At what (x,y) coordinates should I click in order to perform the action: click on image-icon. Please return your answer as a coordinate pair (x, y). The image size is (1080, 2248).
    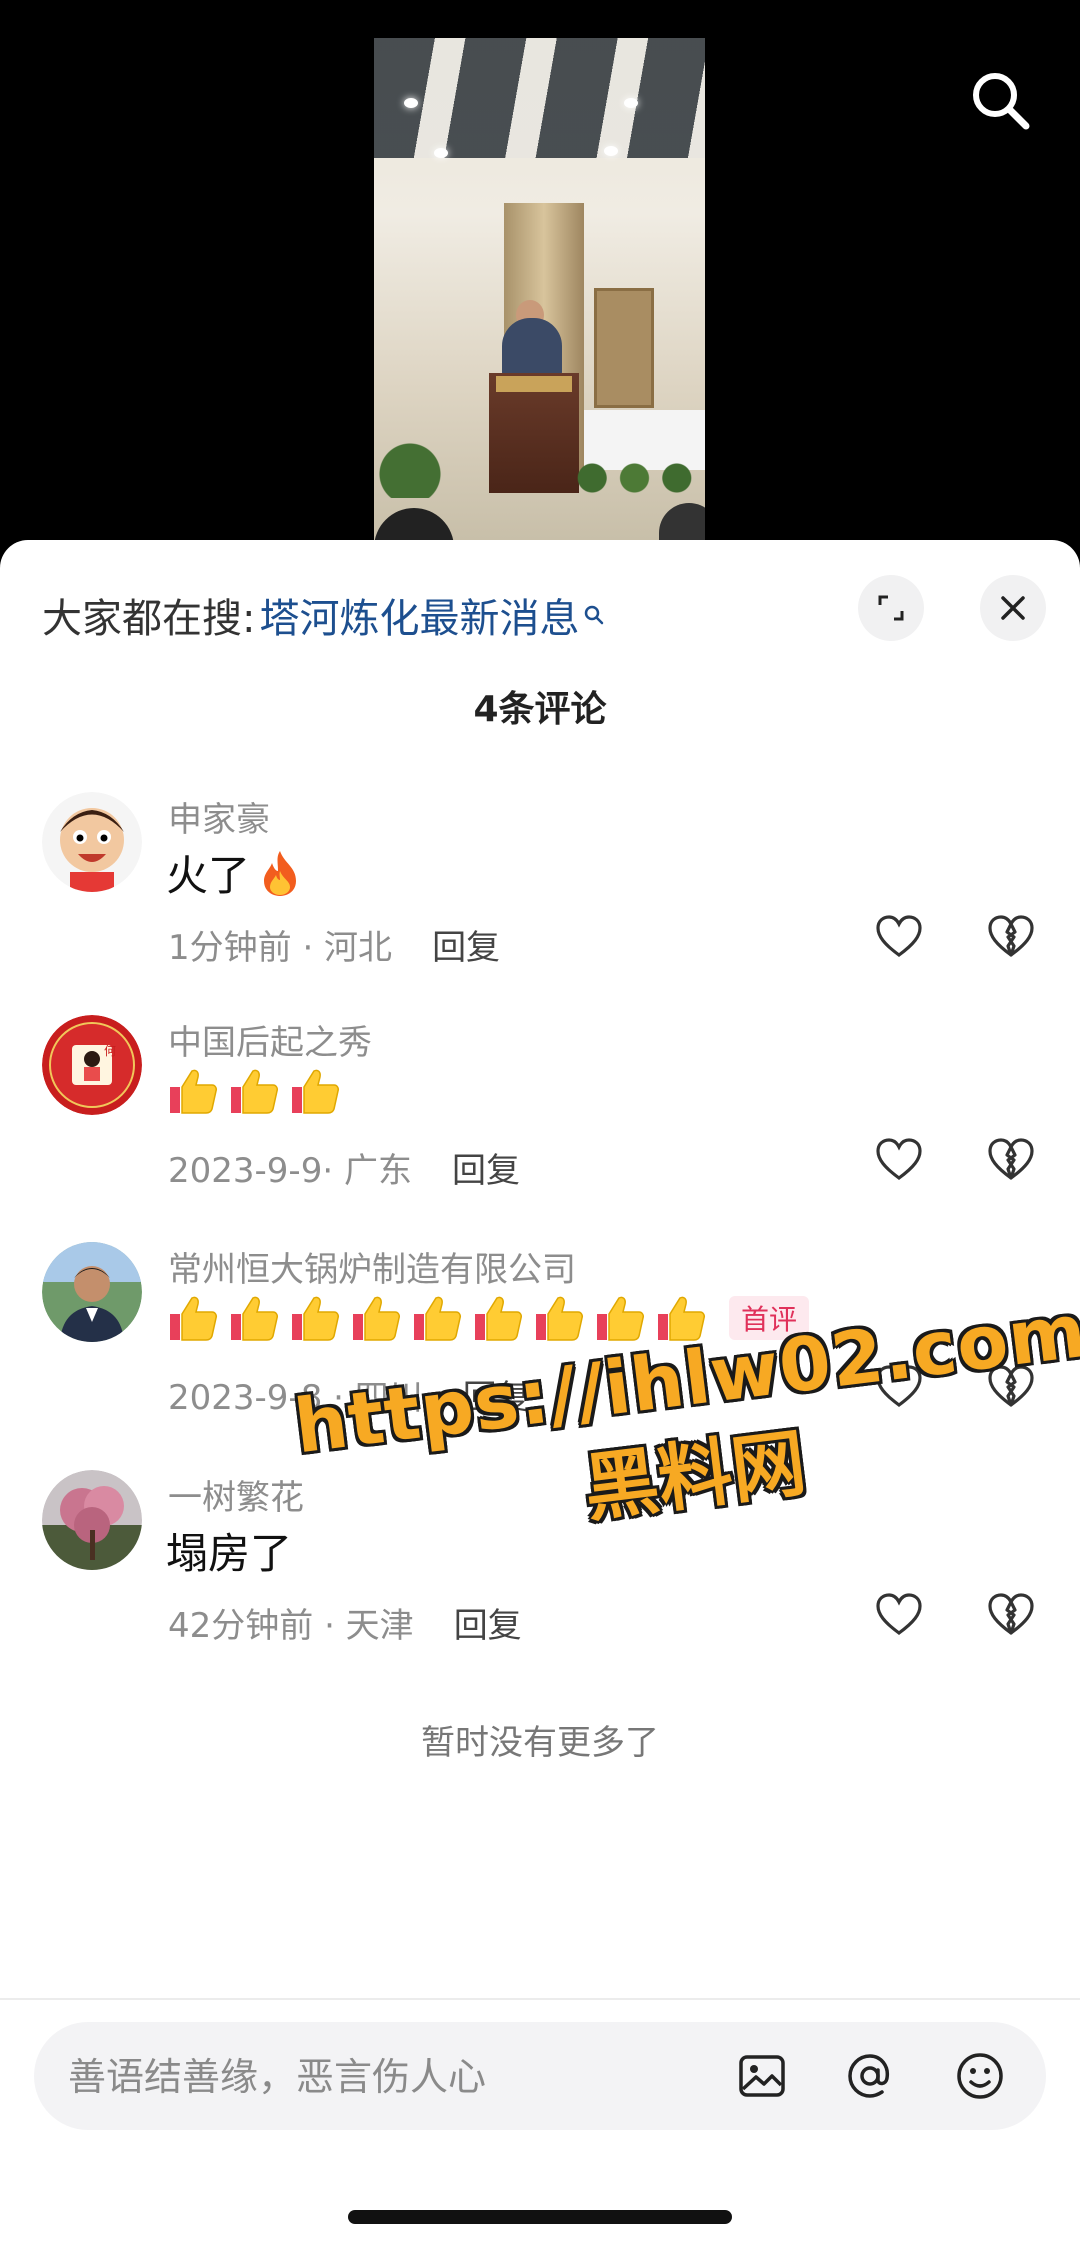
    Looking at the image, I should click on (762, 2076).